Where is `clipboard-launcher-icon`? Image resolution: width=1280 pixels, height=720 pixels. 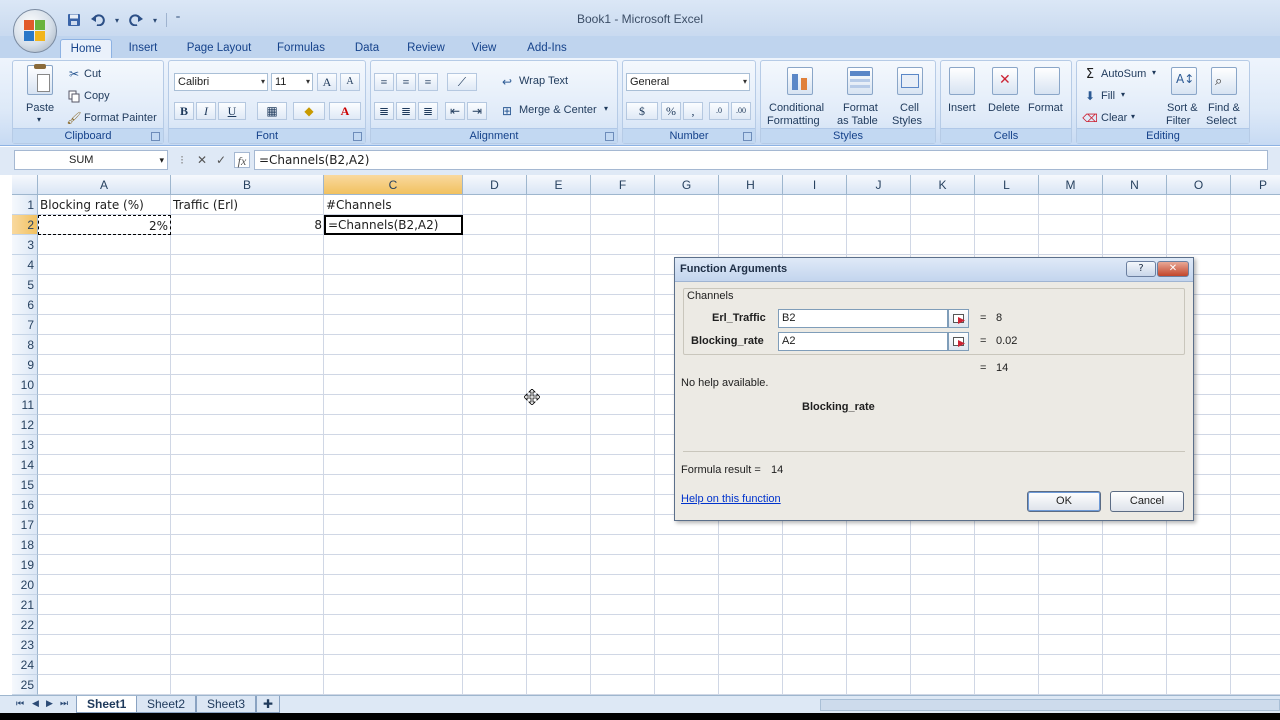
clipboard-launcher-icon is located at coordinates (155, 136).